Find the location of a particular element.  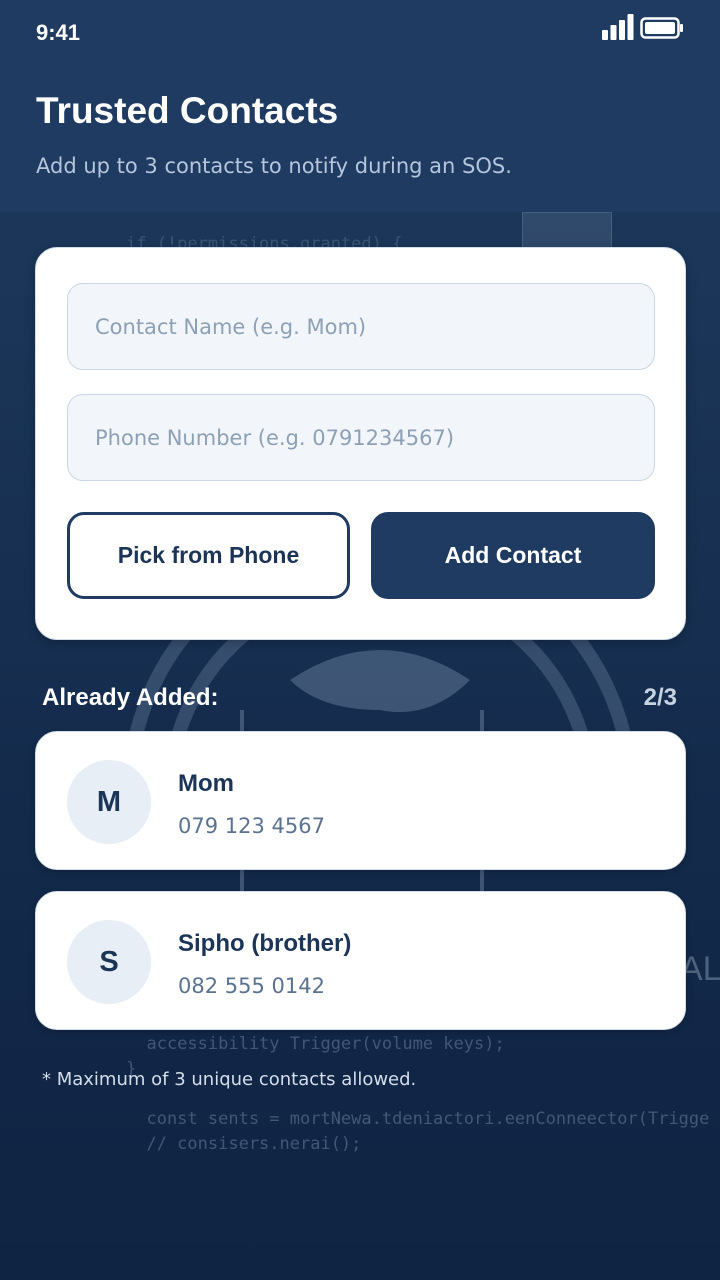

pick-from-phone-label: Pick from Phone is located at coordinates (208, 555).